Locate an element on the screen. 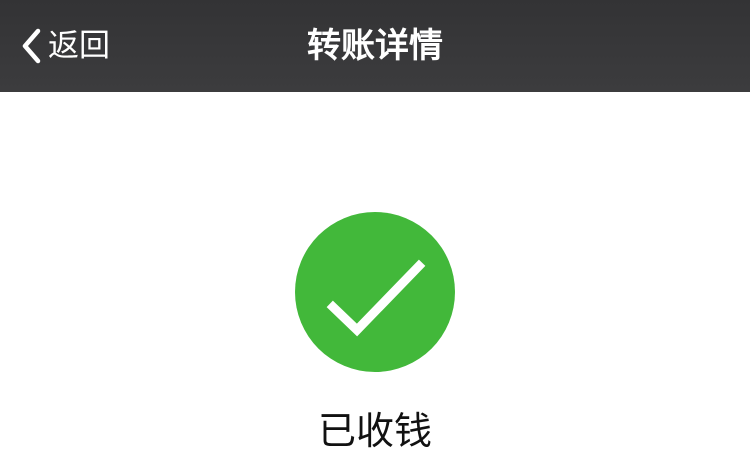 The width and height of the screenshot is (750, 456). chevron-left-icon is located at coordinates (32, 46).